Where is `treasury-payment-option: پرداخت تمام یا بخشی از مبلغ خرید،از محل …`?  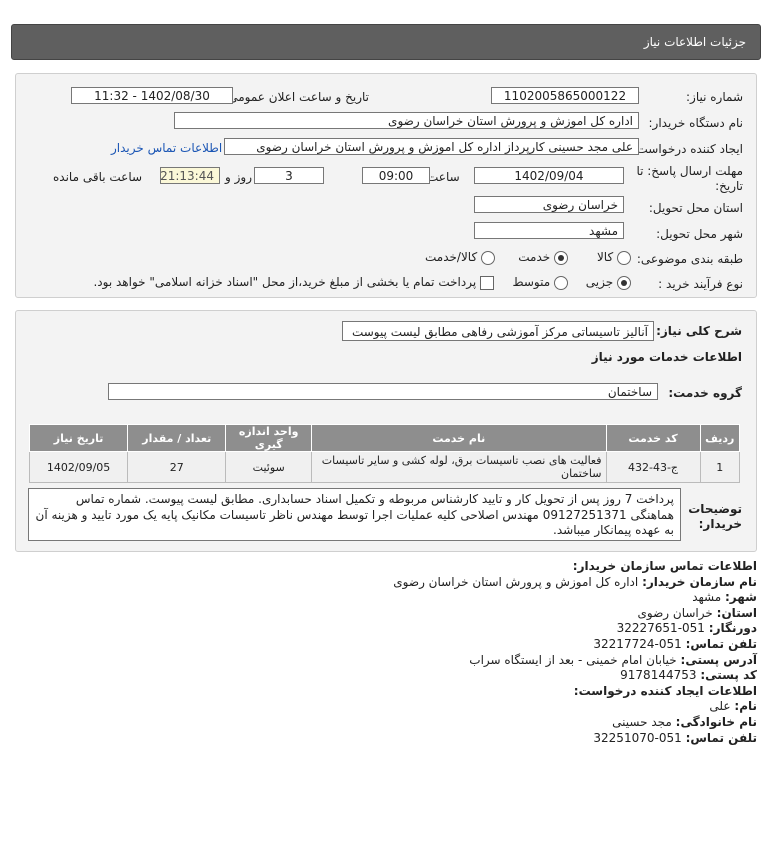
treasury-payment-option: پرداخت تمام یا بخشی از مبلغ خرید،از محل … is located at coordinates (293, 282).